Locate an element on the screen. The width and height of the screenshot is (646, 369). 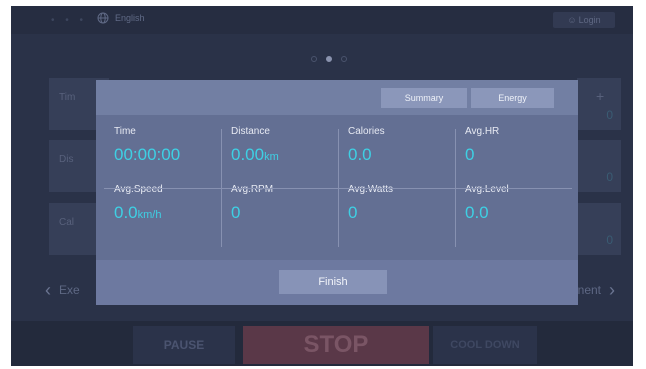
stat-label: Avg.Level is located at coordinates (487, 189).